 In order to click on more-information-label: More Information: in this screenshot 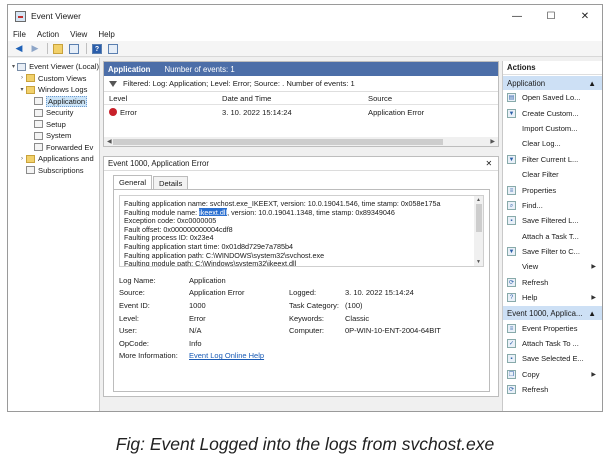, I will do `click(148, 356)`.